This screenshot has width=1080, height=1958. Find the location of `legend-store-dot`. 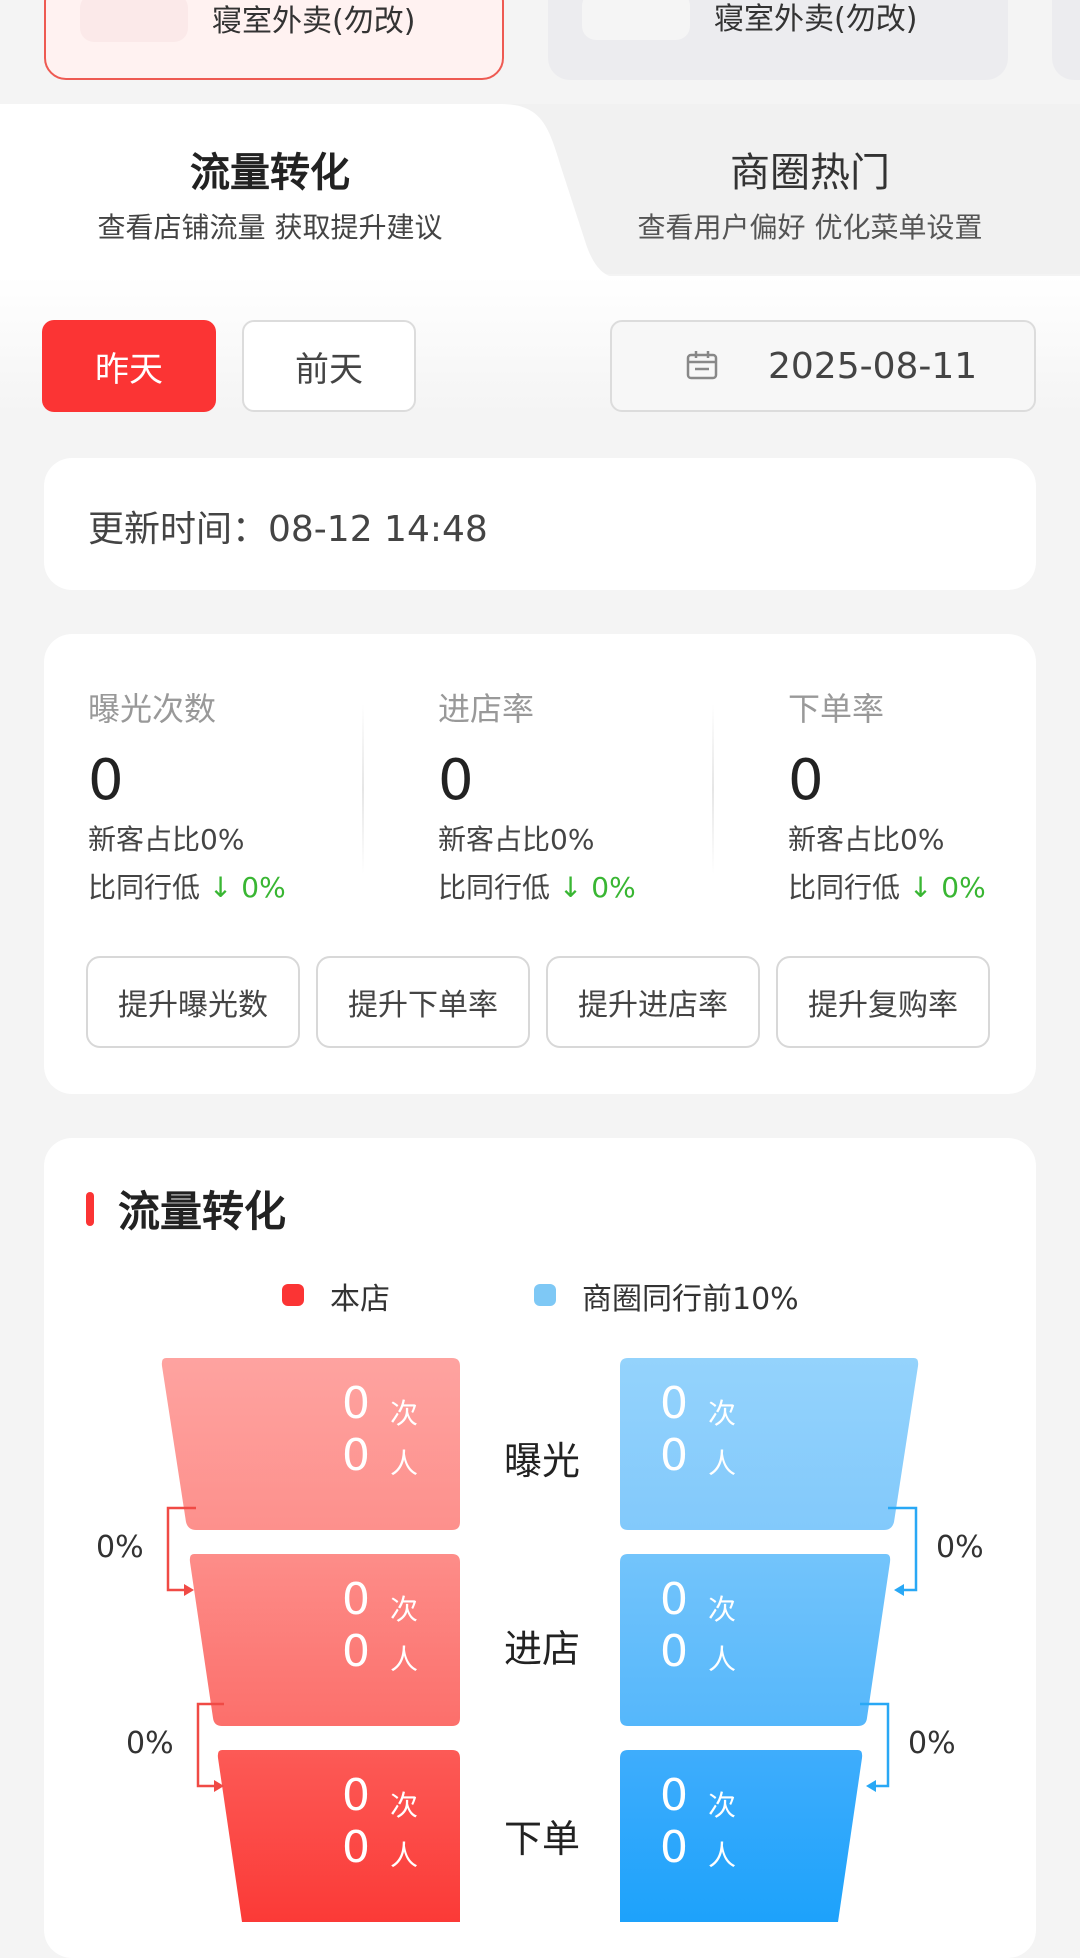

legend-store-dot is located at coordinates (293, 1295).